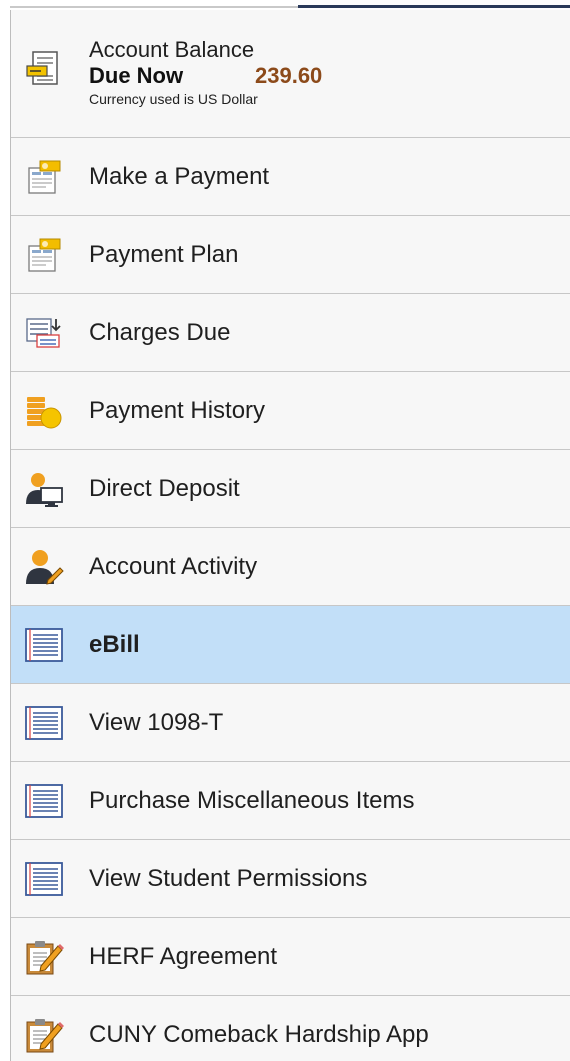 This screenshot has width=570, height=1061. Describe the element at coordinates (160, 332) in the screenshot. I see `menu-item-label: Charges Due` at that location.